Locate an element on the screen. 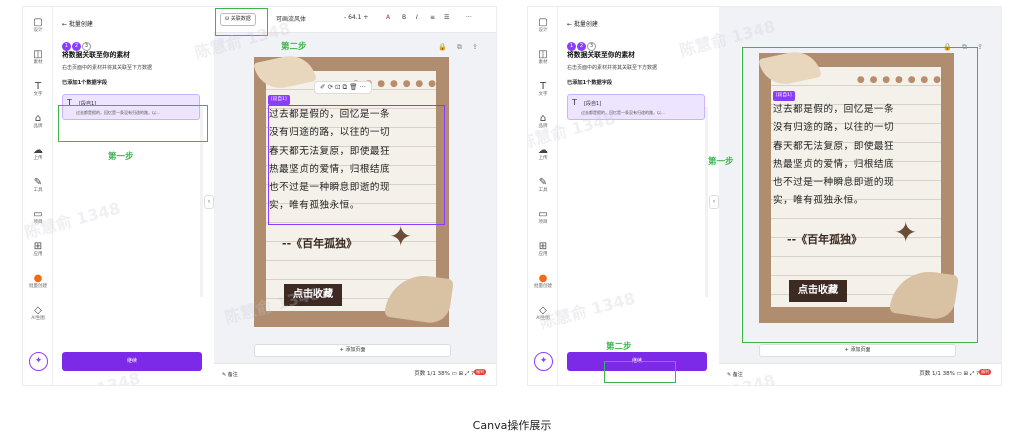  panel-scrollbar is located at coordinates (706, 202).